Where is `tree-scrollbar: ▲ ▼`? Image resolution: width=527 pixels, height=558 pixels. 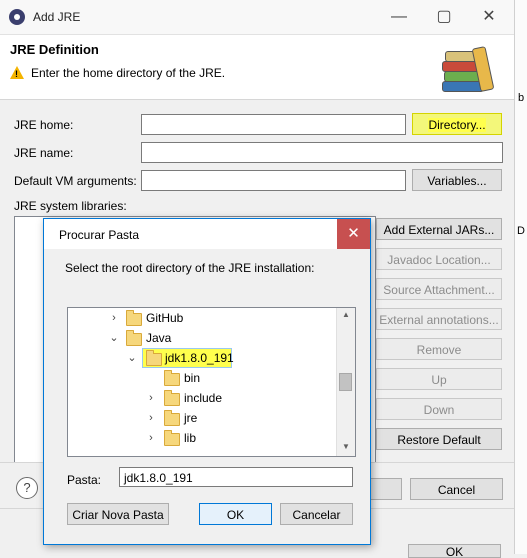
tree-scrollbar: ▲ ▼ is located at coordinates (345, 382).